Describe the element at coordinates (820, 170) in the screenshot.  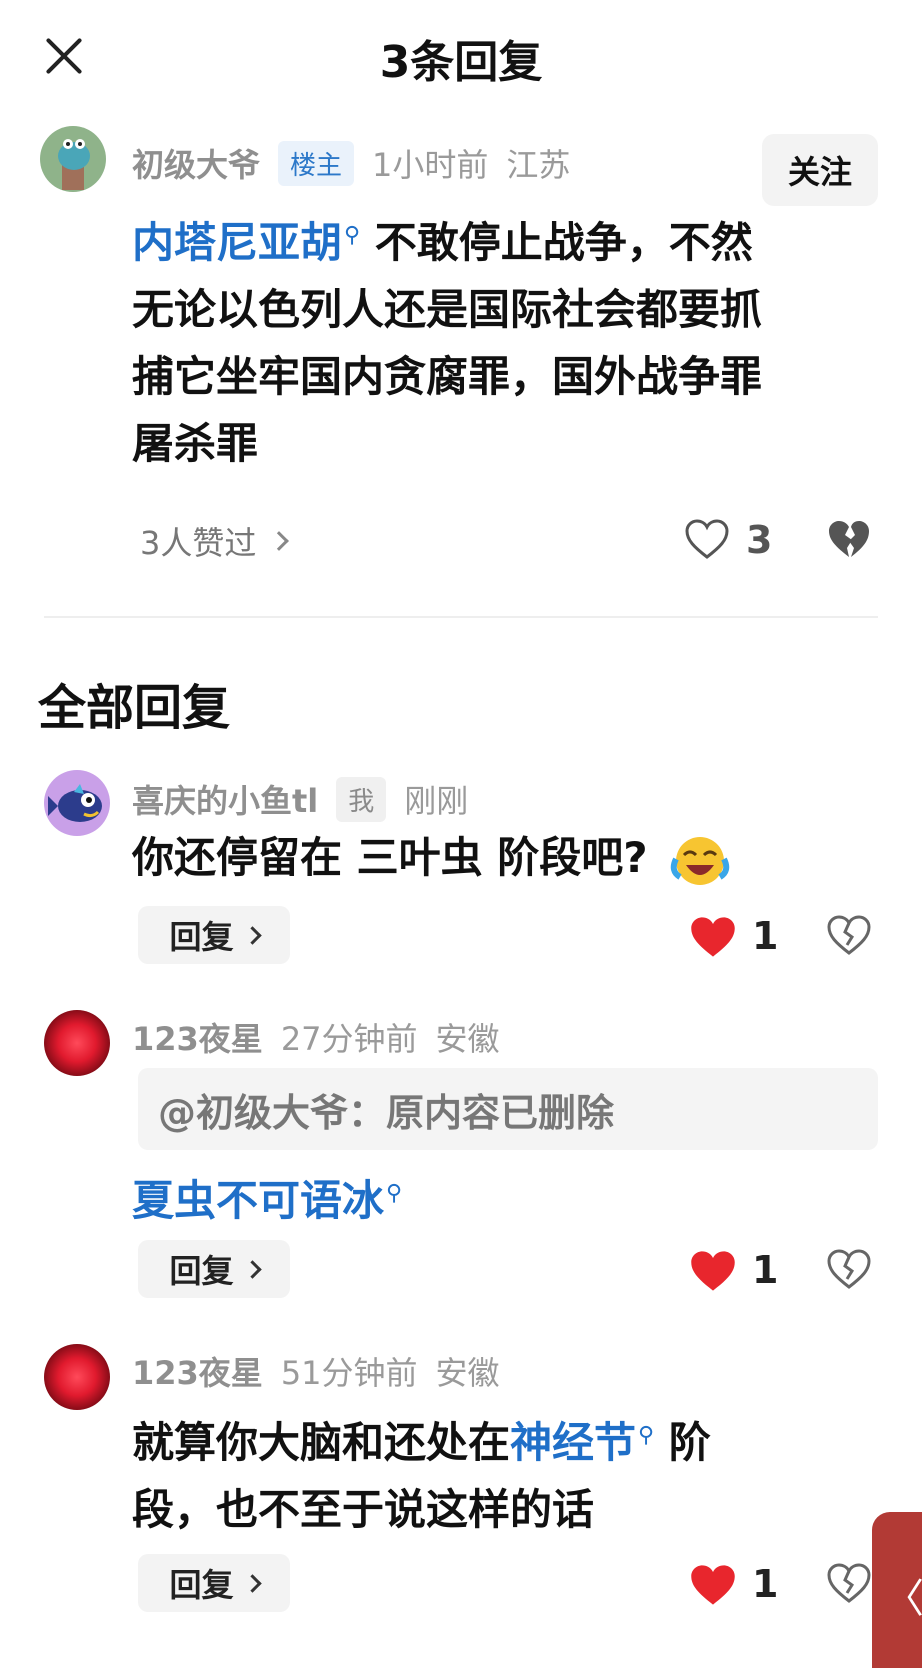
I see `follow-button: 关注` at that location.